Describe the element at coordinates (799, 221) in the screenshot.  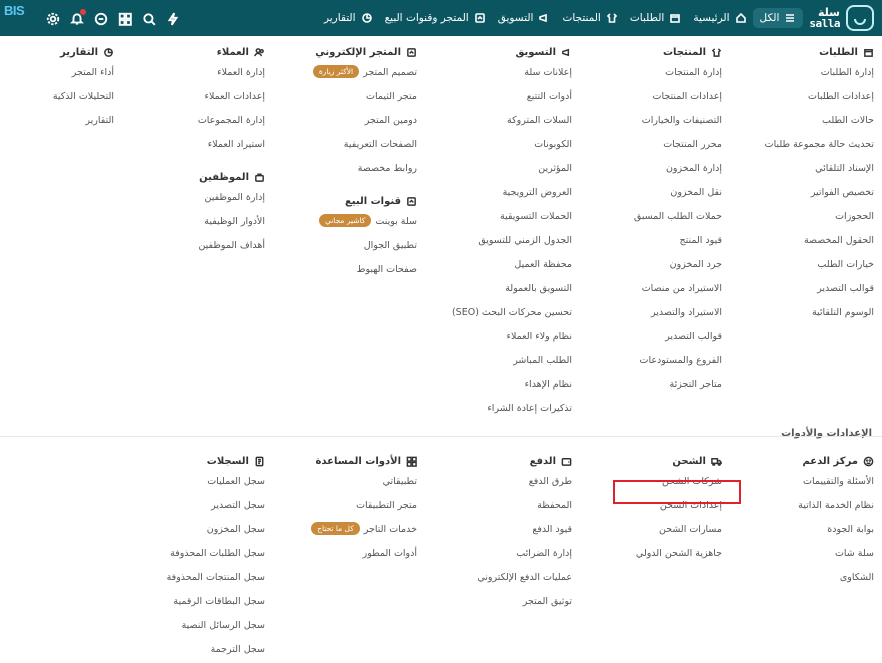
I see `menu-link: الحجوزات` at that location.